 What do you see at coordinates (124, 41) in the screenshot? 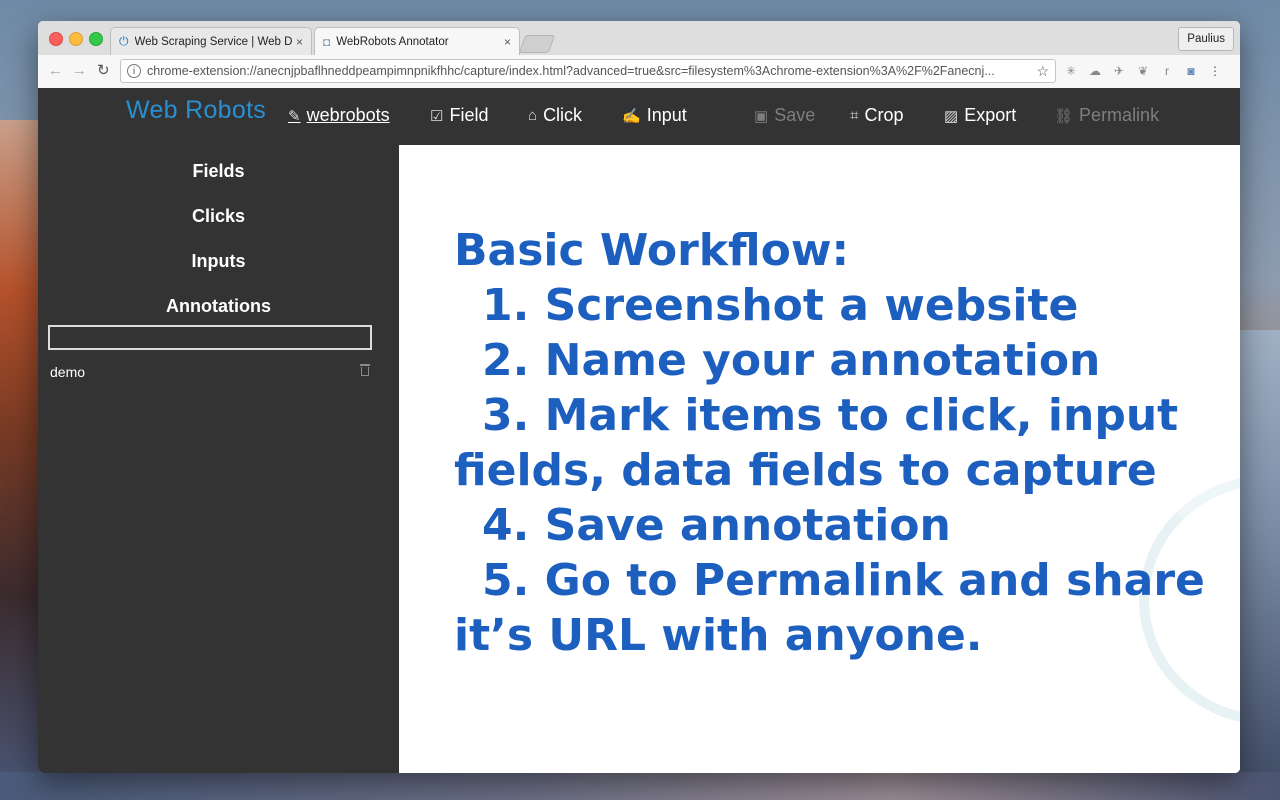
I see `power-icon: ⏻` at bounding box center [124, 41].